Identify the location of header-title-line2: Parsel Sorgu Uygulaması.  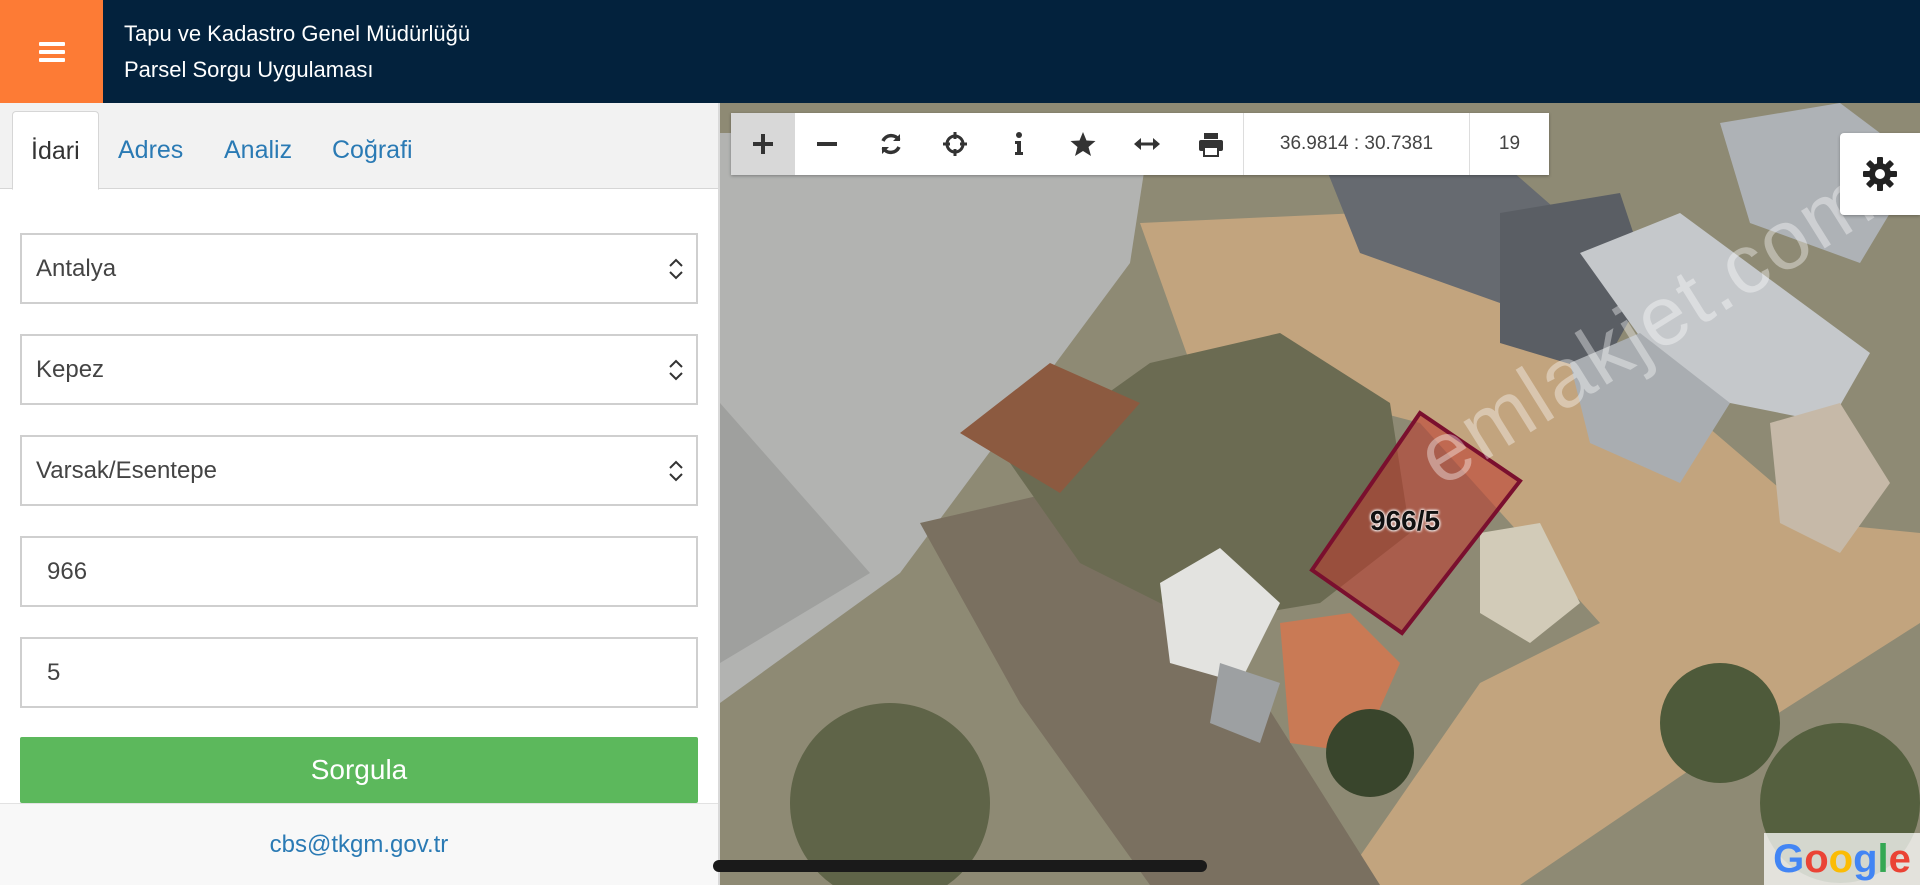
(249, 69).